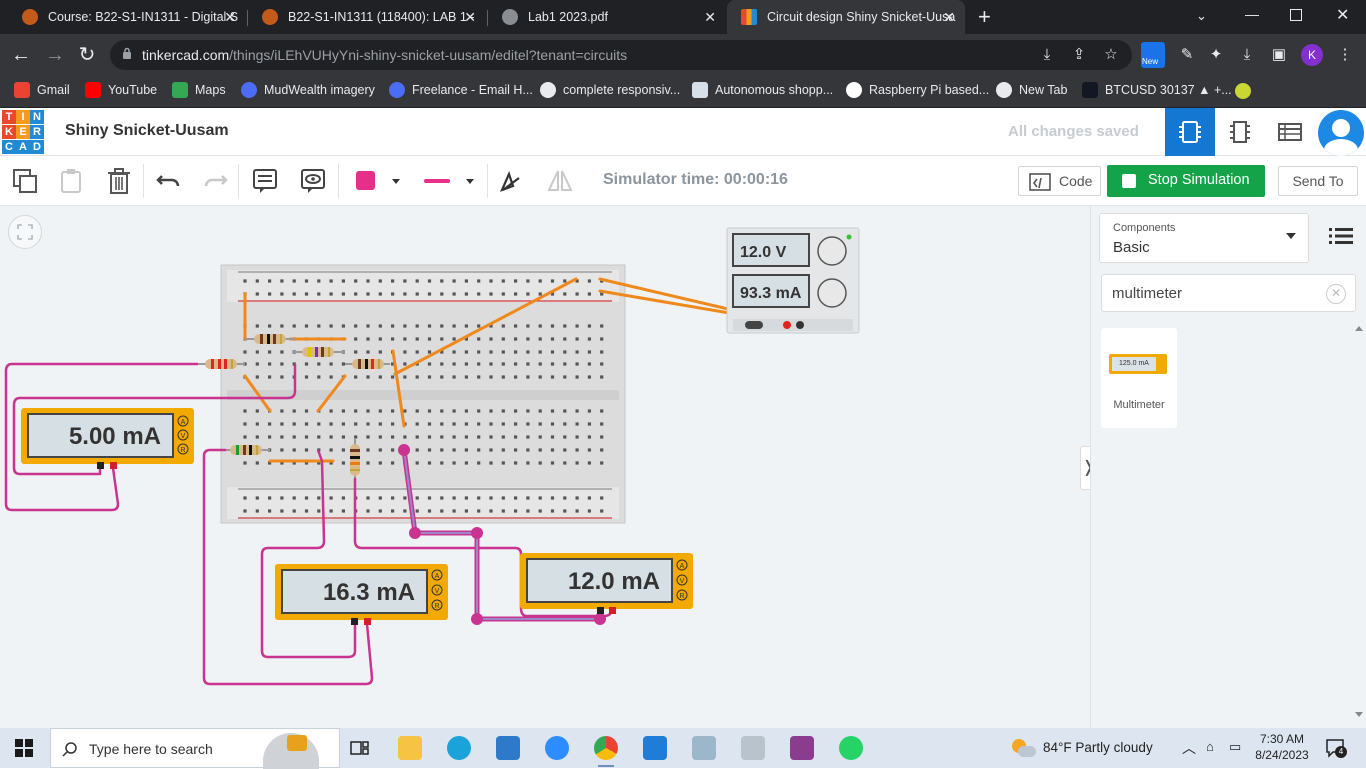 The width and height of the screenshot is (1366, 769). What do you see at coordinates (1252, 15) in the screenshot?
I see `minimize-icon: —` at bounding box center [1252, 15].